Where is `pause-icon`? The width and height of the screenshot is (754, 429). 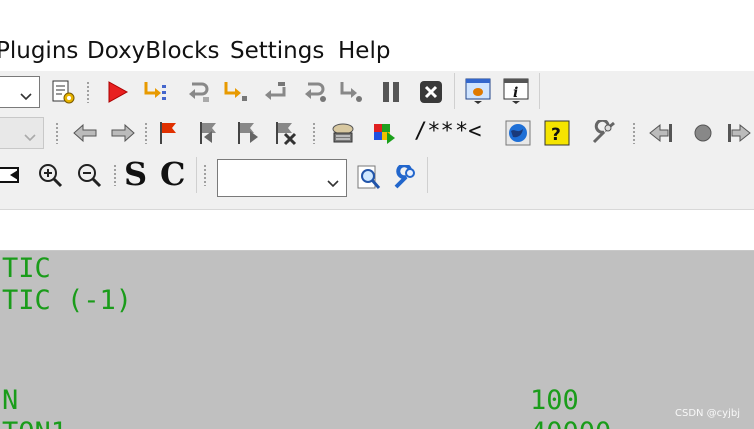 pause-icon is located at coordinates (391, 92).